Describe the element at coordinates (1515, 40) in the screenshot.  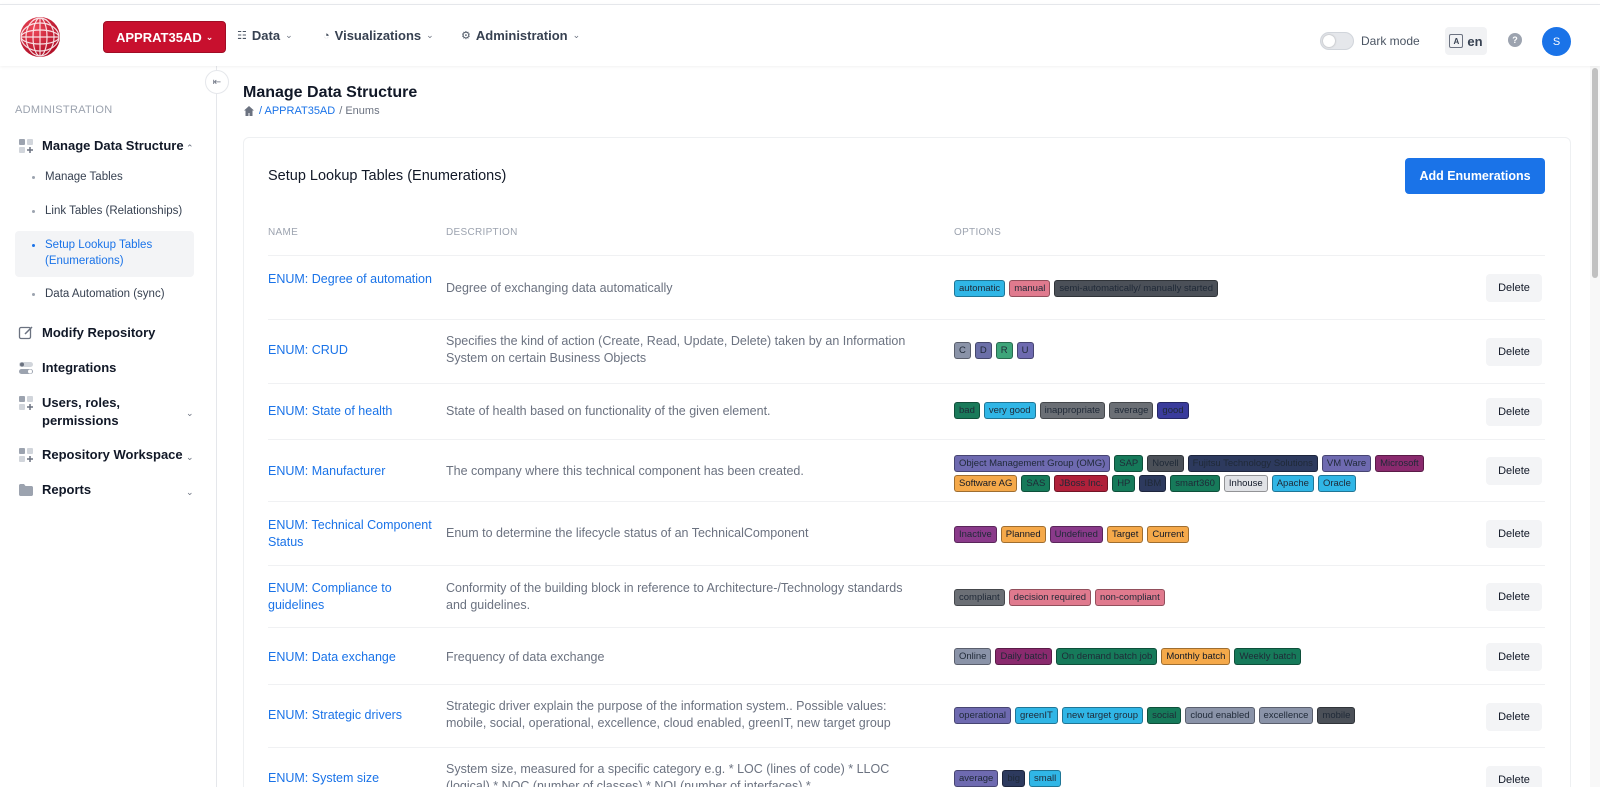
I see `help-icon: ?` at that location.